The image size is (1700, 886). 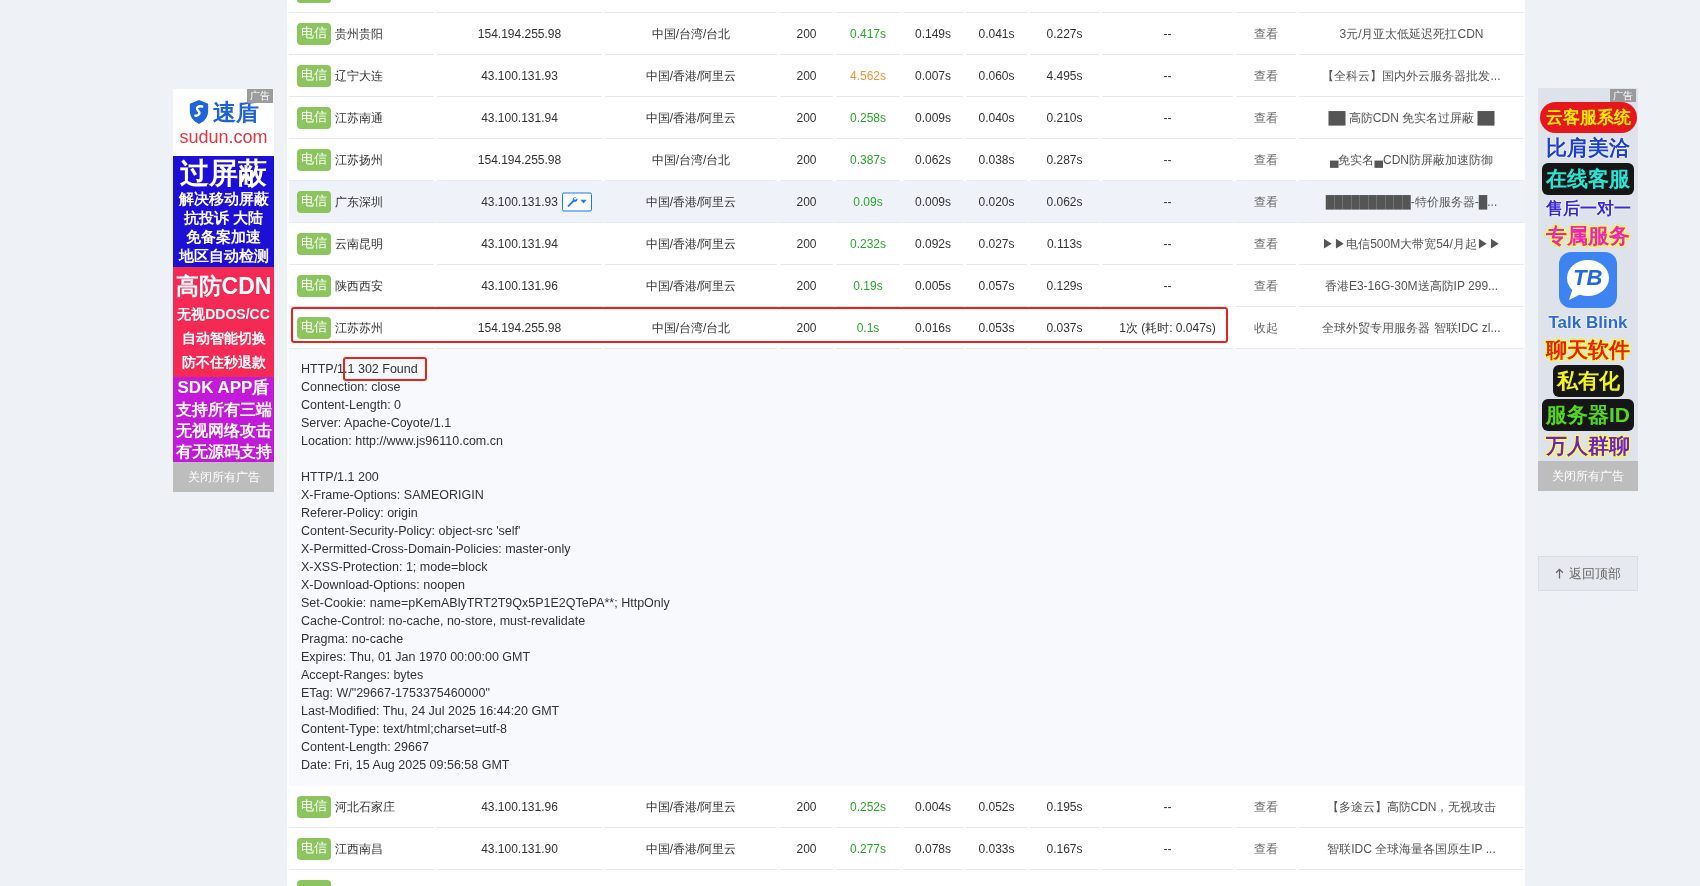 I want to click on header-line: Content-Length: 0, so click(x=351, y=405).